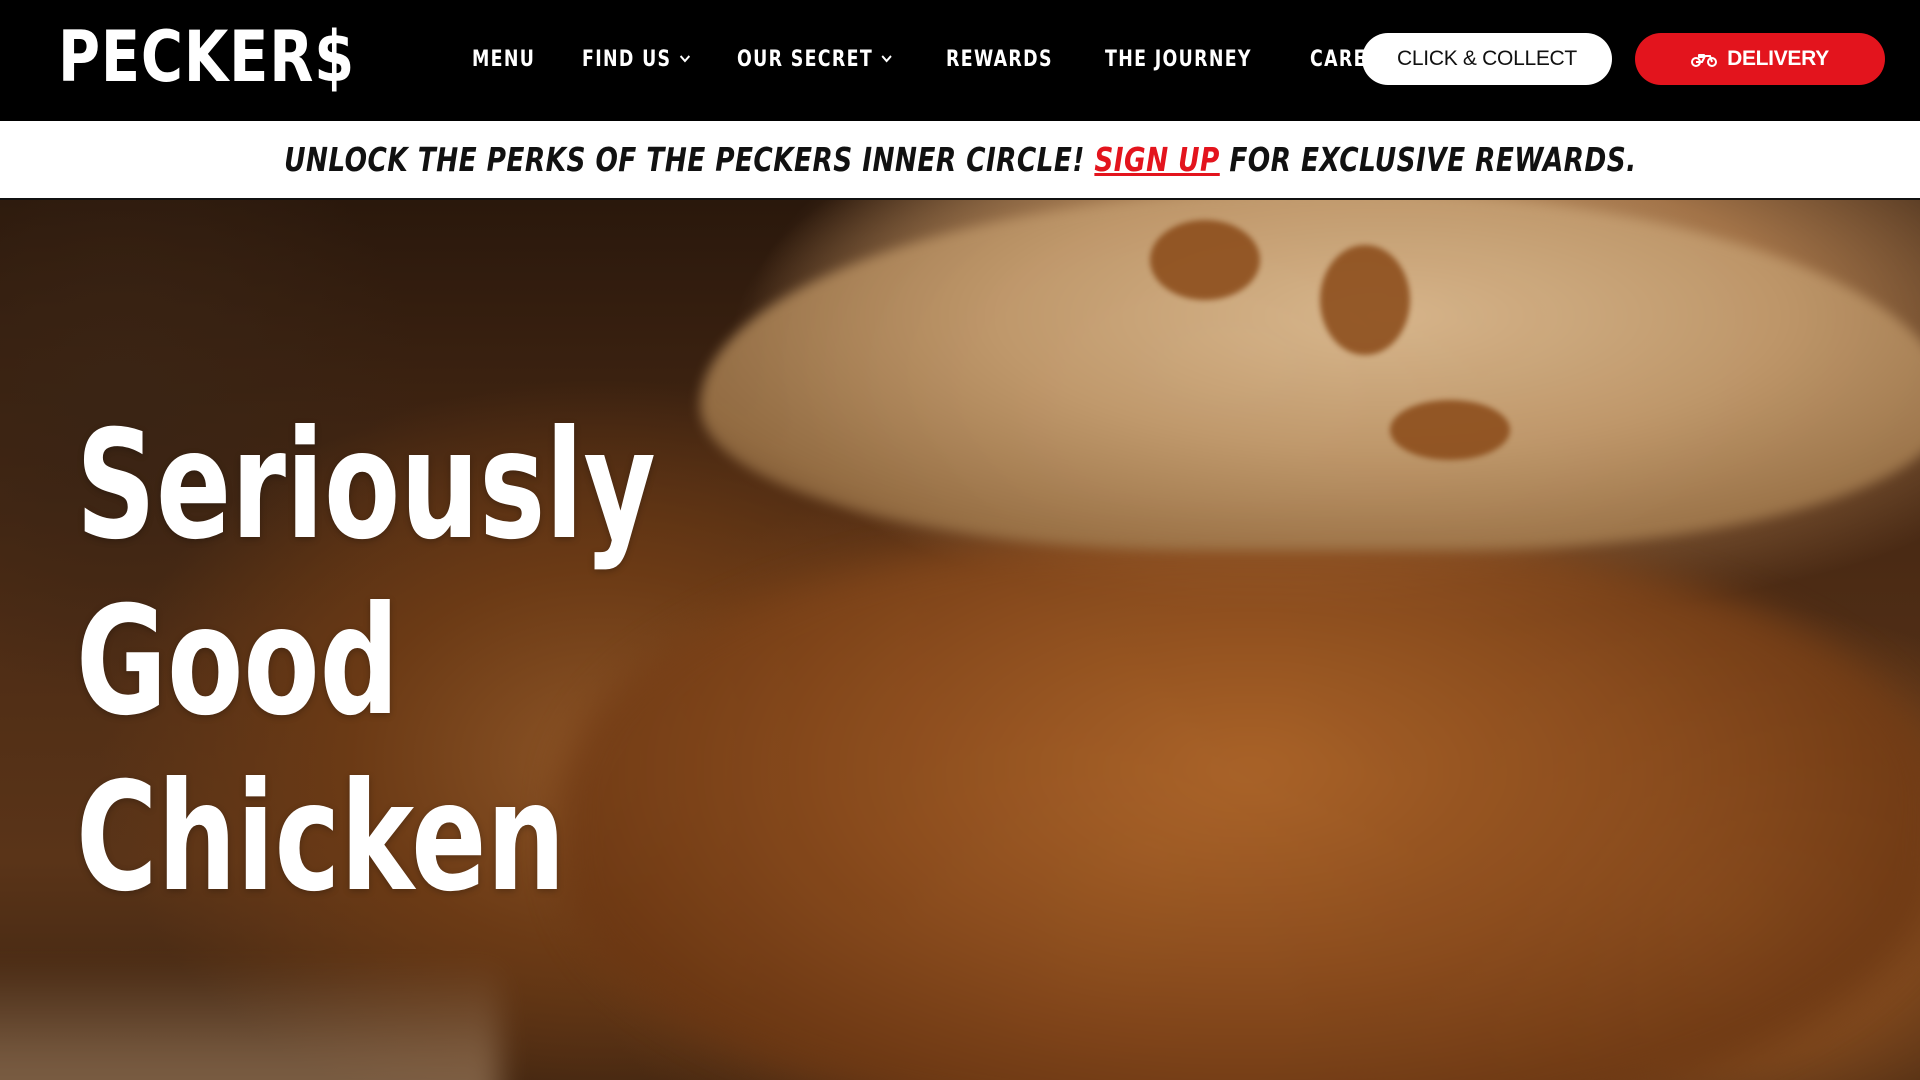 Image resolution: width=1920 pixels, height=1080 pixels. I want to click on promo-text-after: FOR EXCLUSIVE REWARDS., so click(1433, 159).